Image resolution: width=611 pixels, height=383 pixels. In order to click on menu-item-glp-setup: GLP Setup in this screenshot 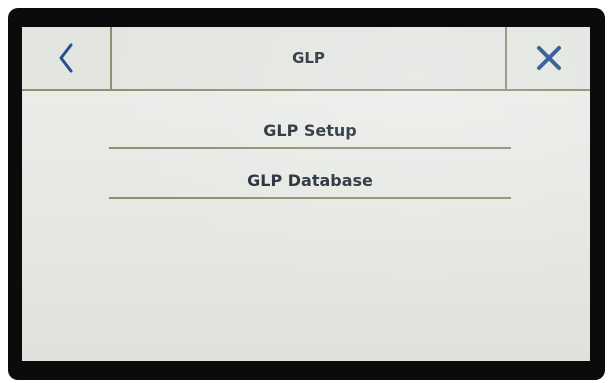, I will do `click(310, 131)`.